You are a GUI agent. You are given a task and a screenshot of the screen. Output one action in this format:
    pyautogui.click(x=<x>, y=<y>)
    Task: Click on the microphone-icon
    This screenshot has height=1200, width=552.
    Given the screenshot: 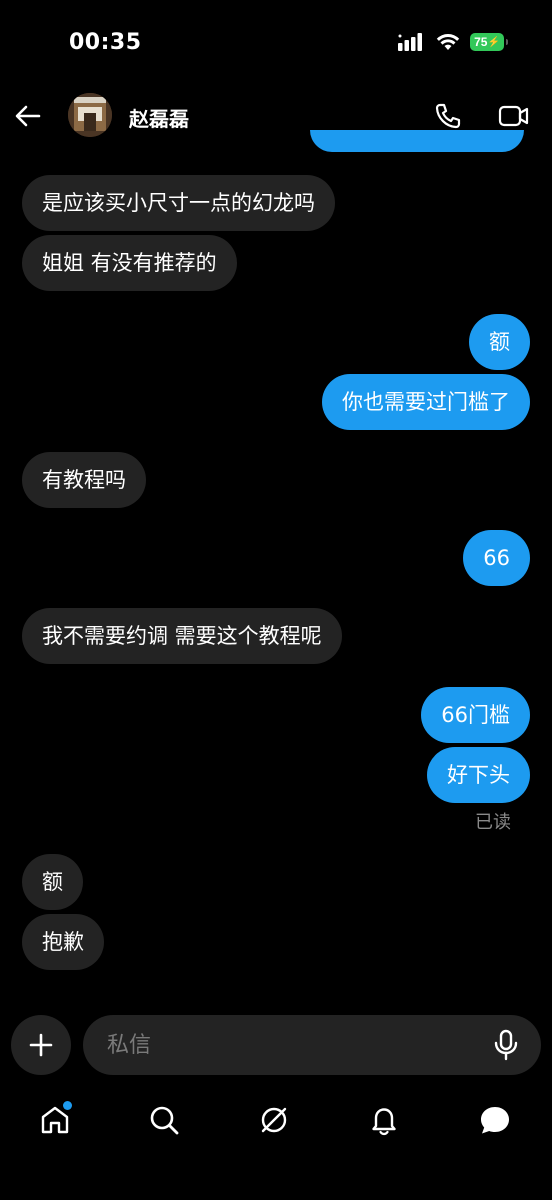 What is the action you would take?
    pyautogui.click(x=506, y=1045)
    